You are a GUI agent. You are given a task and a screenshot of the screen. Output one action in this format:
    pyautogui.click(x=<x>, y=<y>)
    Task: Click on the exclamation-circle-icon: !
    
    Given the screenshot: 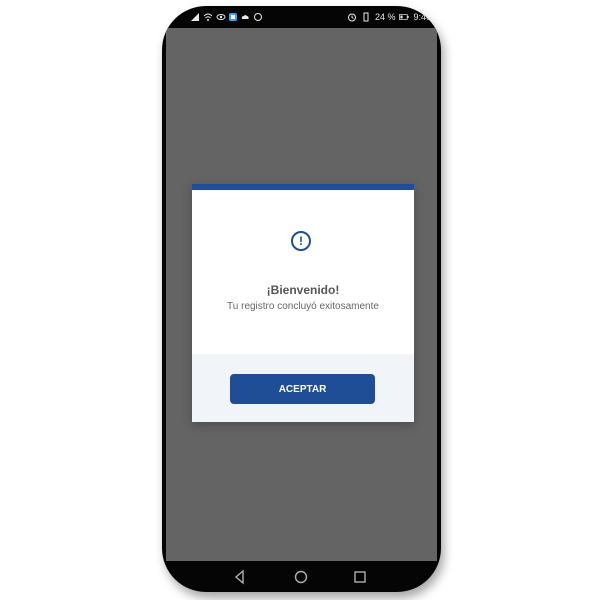 What is the action you would take?
    pyautogui.click(x=301, y=241)
    